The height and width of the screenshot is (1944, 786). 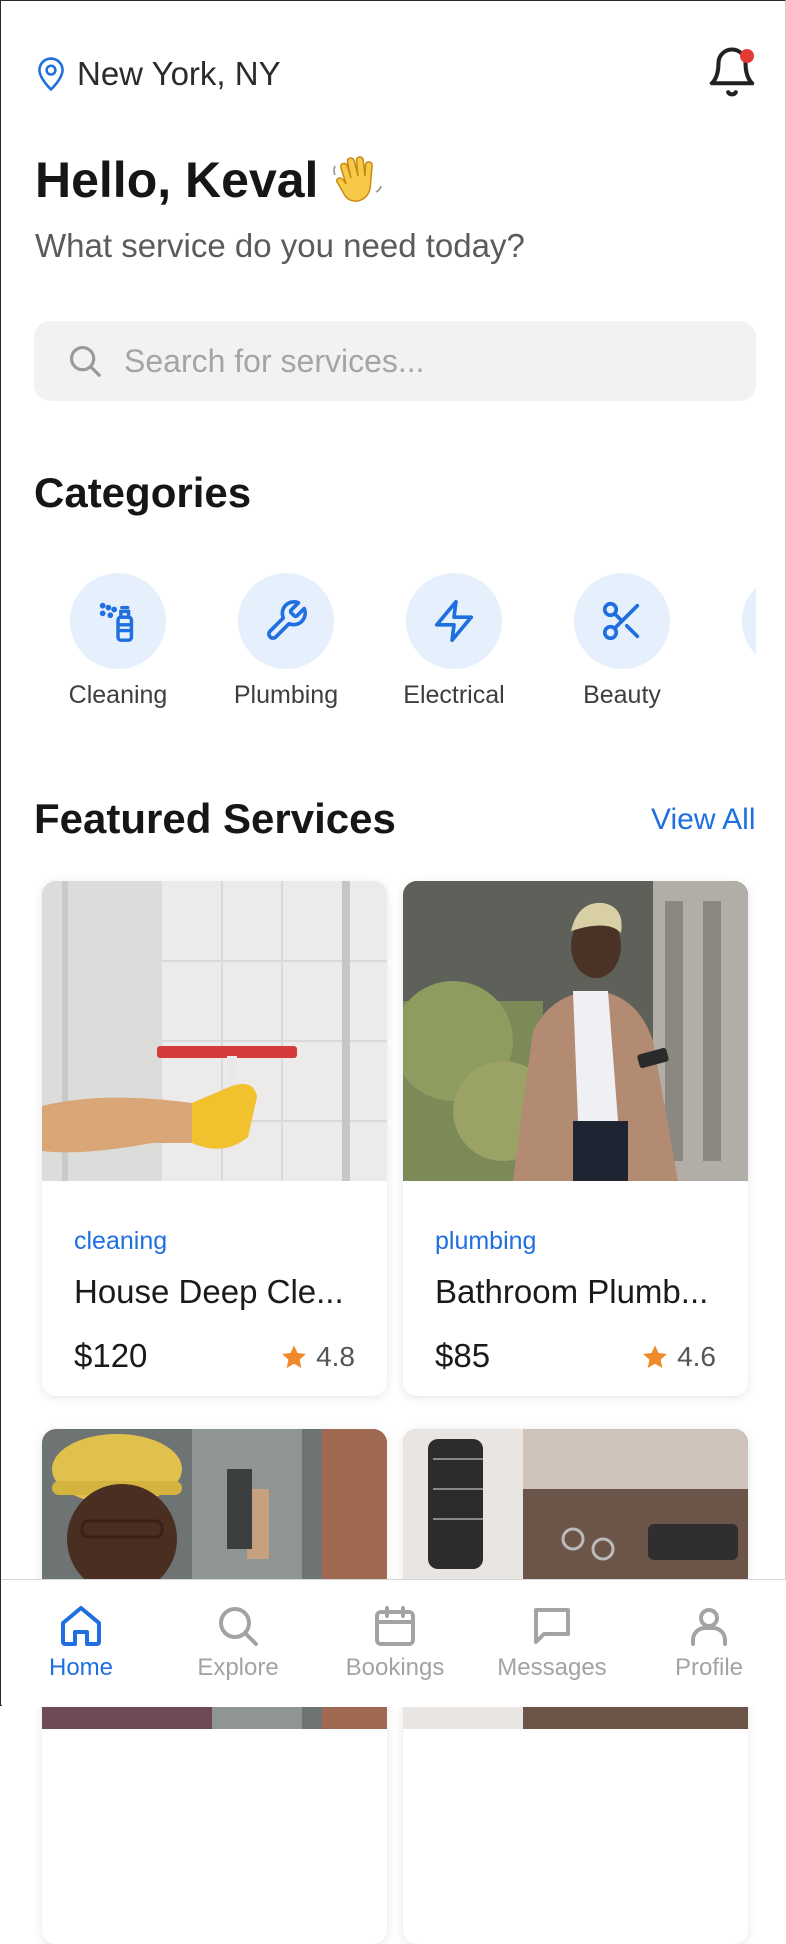 I want to click on location-label: New York, NY, so click(x=179, y=73).